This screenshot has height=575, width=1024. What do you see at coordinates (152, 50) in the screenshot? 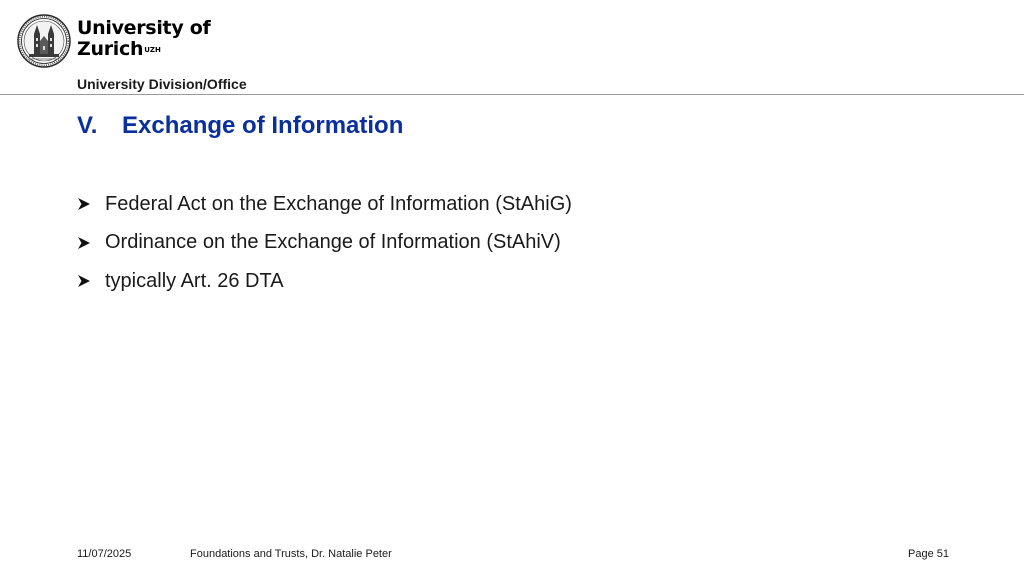
I see `wordmark-abbreviation: UZH` at bounding box center [152, 50].